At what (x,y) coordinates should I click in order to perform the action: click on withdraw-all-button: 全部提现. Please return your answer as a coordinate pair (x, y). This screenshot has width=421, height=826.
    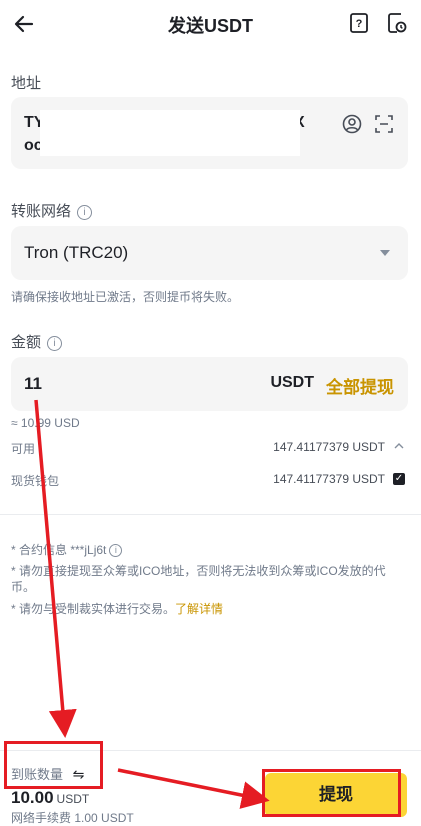
    Looking at the image, I should click on (360, 385).